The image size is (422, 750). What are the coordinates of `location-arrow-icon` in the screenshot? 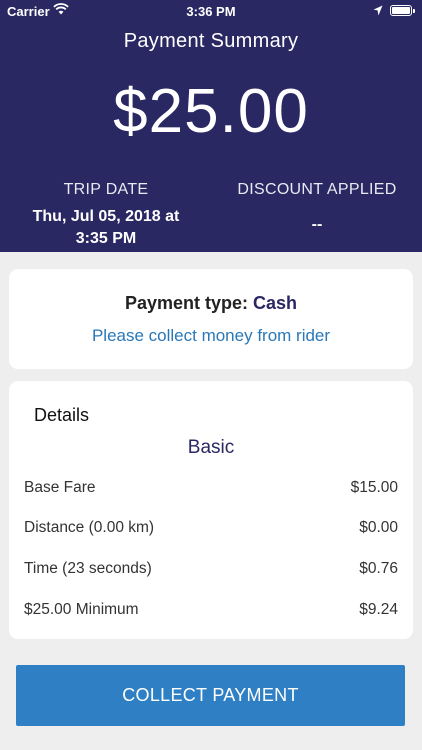 It's located at (378, 11).